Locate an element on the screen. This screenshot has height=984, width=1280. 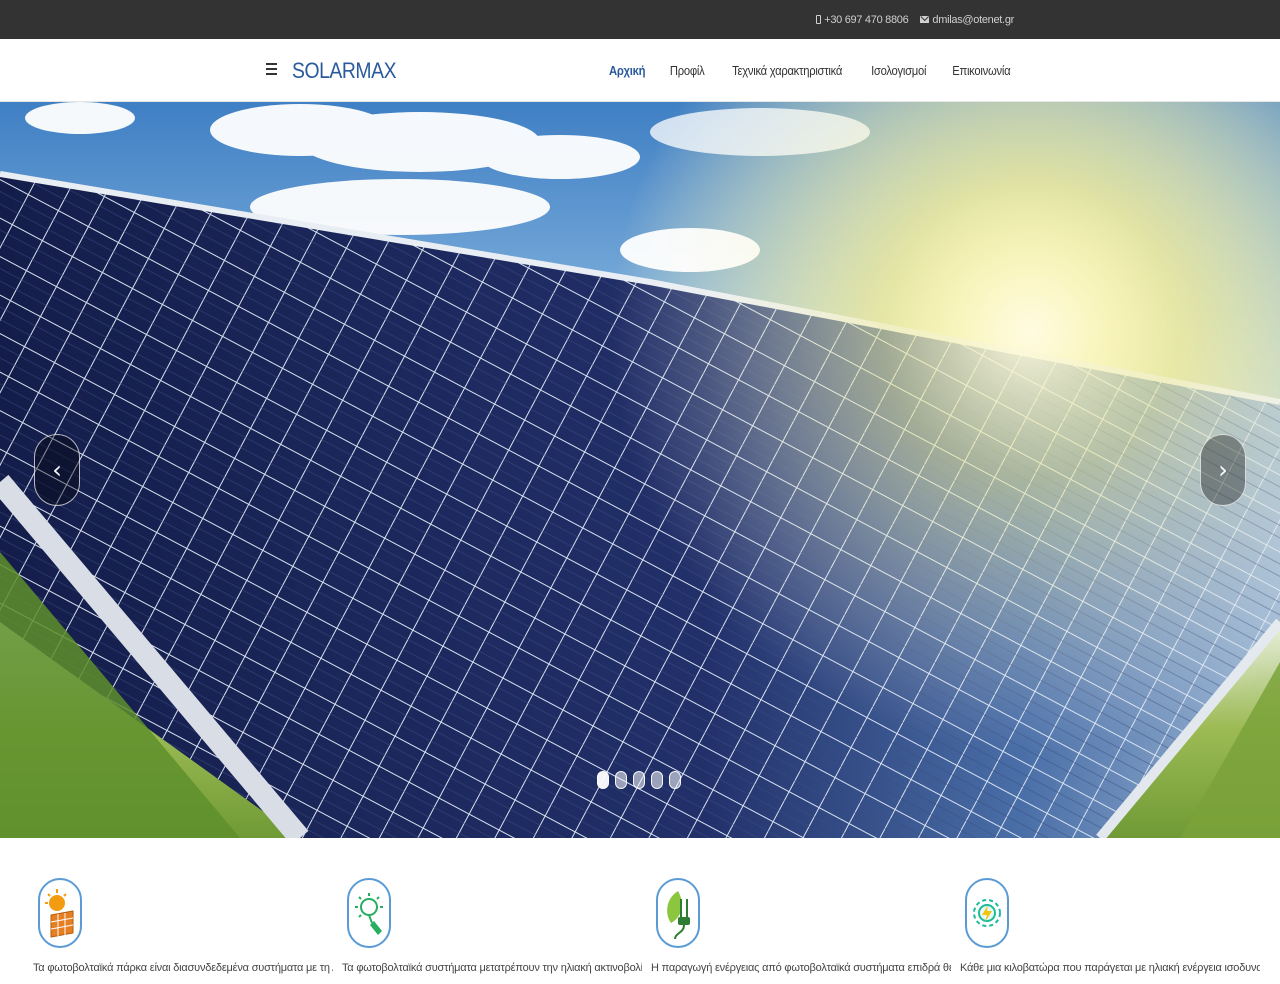
phone-contact: +30 697 470 8806 is located at coordinates (862, 19).